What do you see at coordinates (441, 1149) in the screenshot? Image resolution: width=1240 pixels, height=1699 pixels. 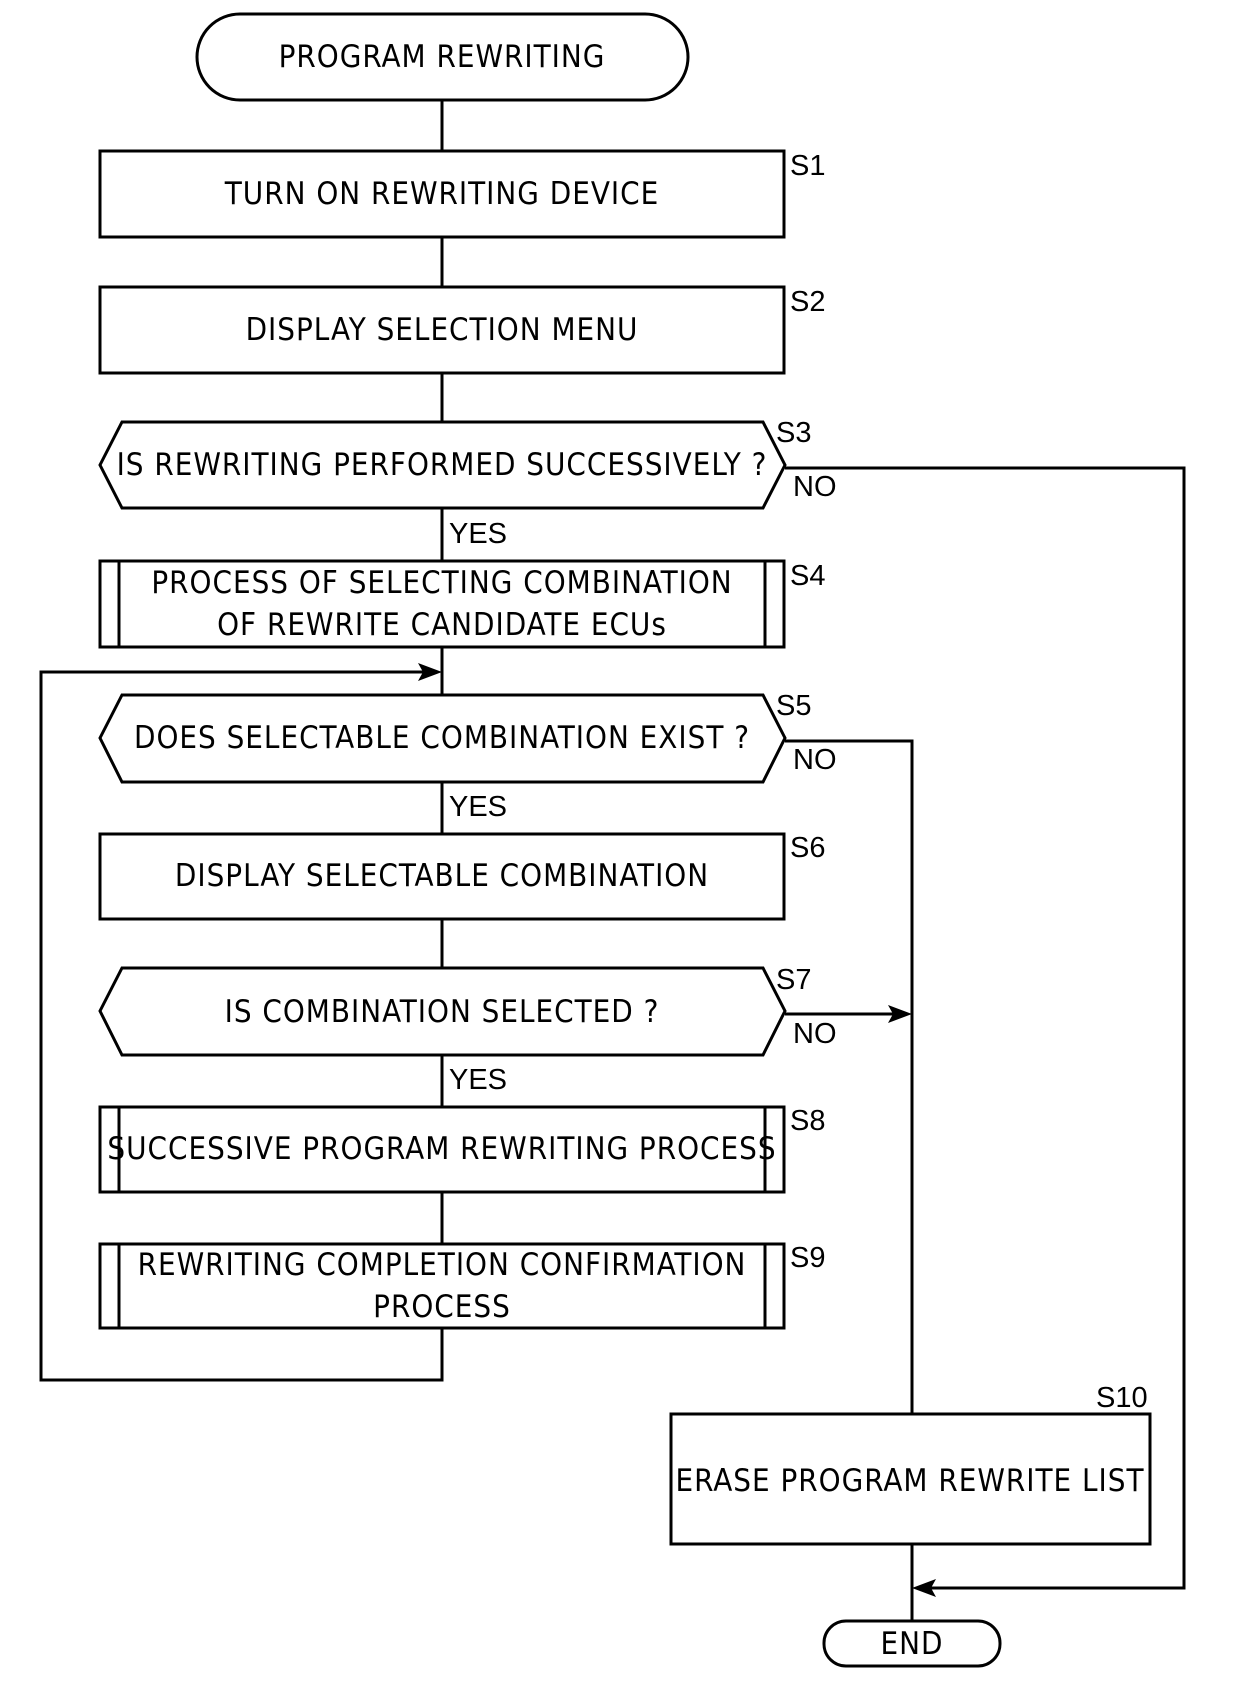 I see `step-s8-text: SUCCESSIVE PROGRAM REWRITING PROCESS` at bounding box center [441, 1149].